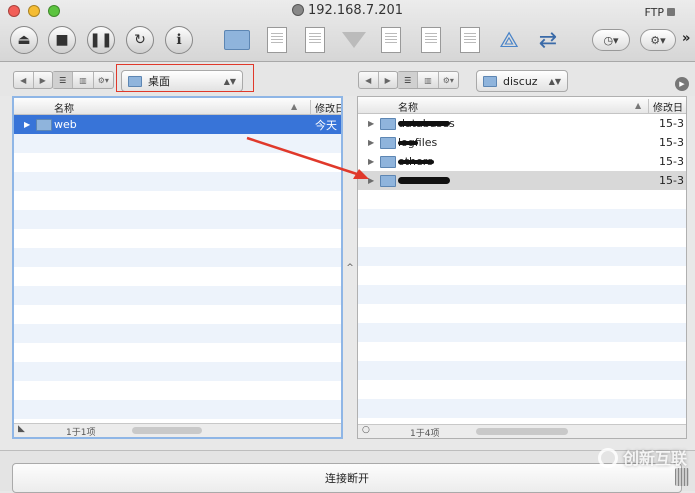 This screenshot has height=493, width=695. Describe the element at coordinates (654, 458) in the screenshot. I see `watermark-text: 创新互联` at that location.